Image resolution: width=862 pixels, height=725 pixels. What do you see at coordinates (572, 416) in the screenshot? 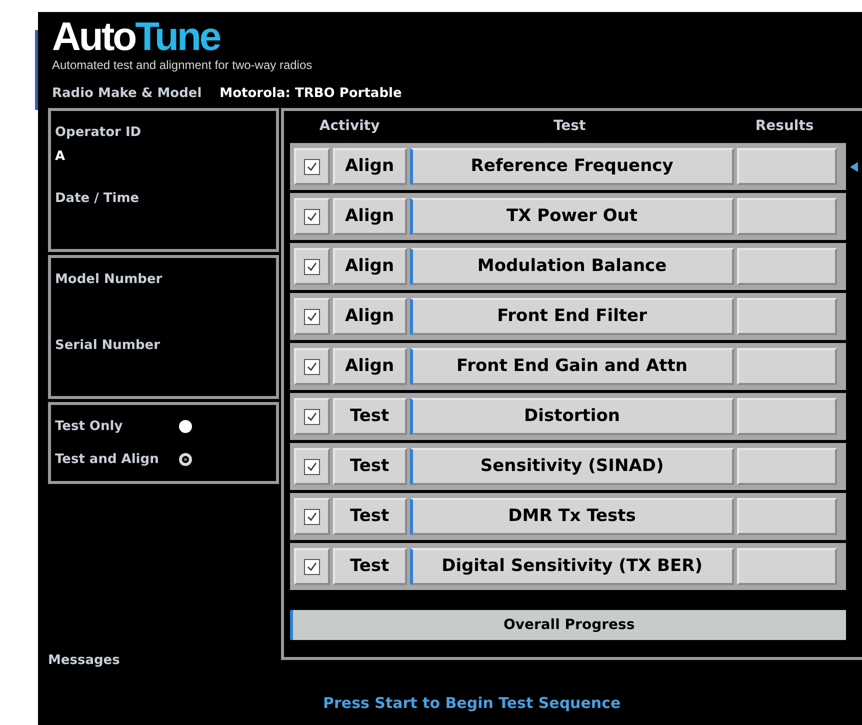
I see `test-name: Distortion` at bounding box center [572, 416].